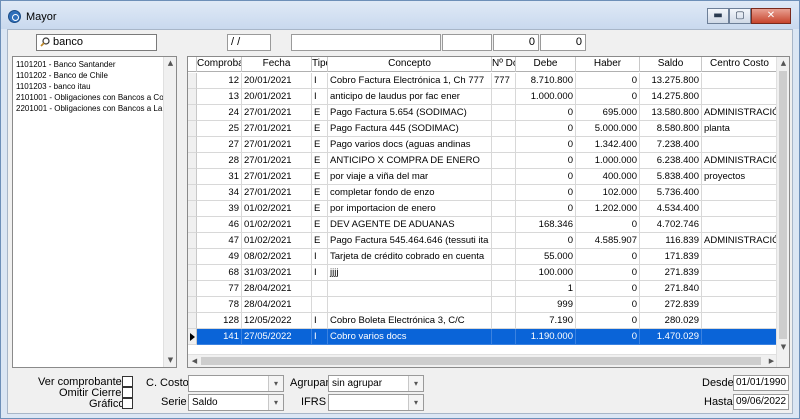 This screenshot has height=419, width=800. Describe the element at coordinates (400, 15) in the screenshot. I see `title-bar: Mayor ▬ ▢ ✕` at that location.